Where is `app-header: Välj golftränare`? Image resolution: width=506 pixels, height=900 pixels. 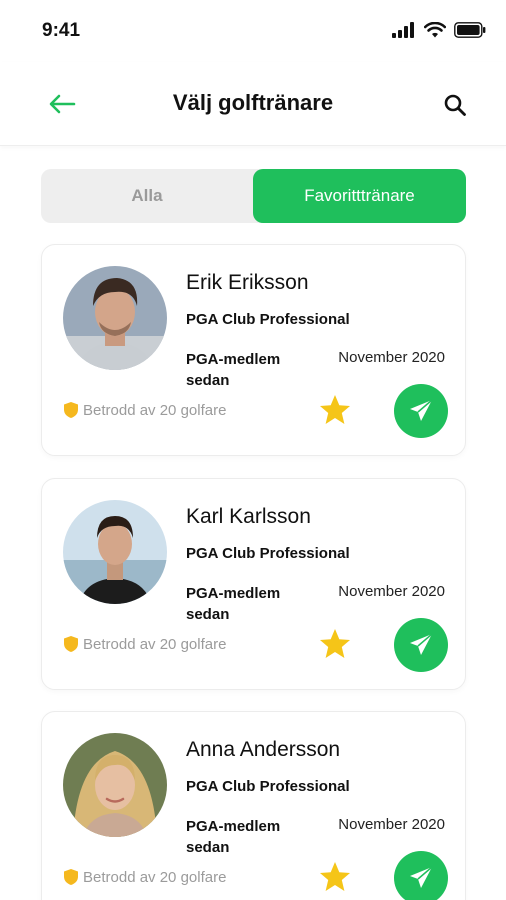 app-header: Välj golftränare is located at coordinates (253, 104).